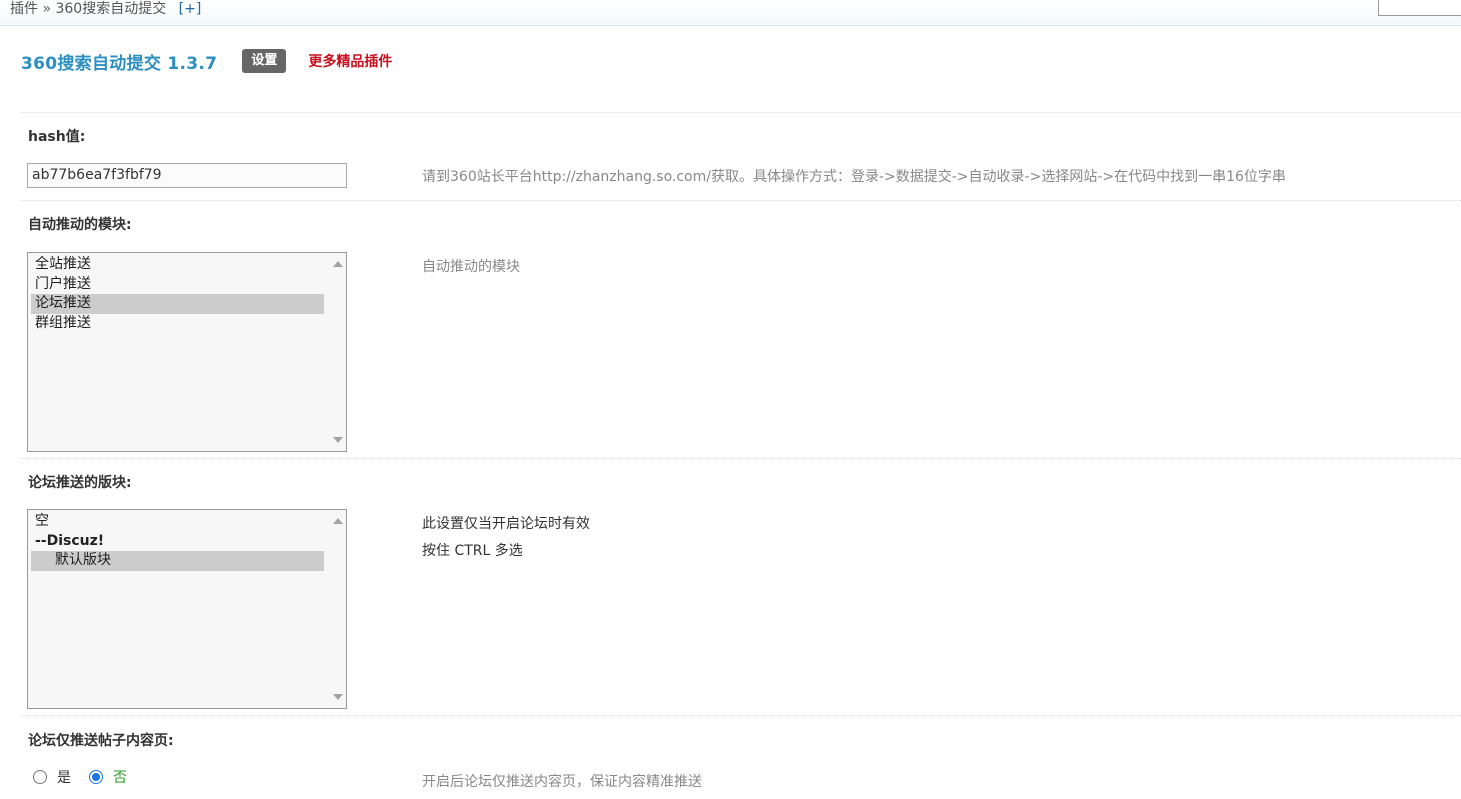  I want to click on forums-tip-line1: 此设置仅当开启论坛时有效, so click(506, 524).